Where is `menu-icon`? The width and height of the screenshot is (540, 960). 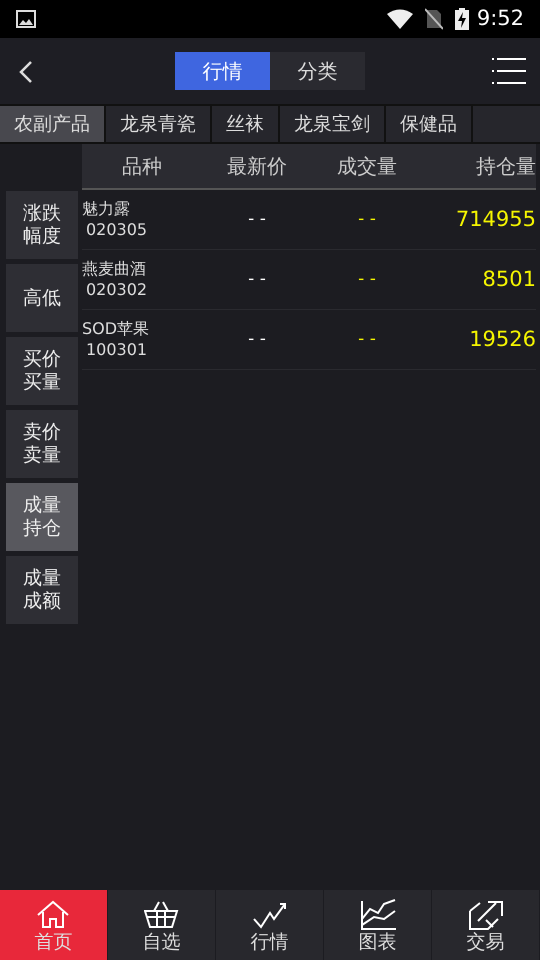 menu-icon is located at coordinates (509, 71).